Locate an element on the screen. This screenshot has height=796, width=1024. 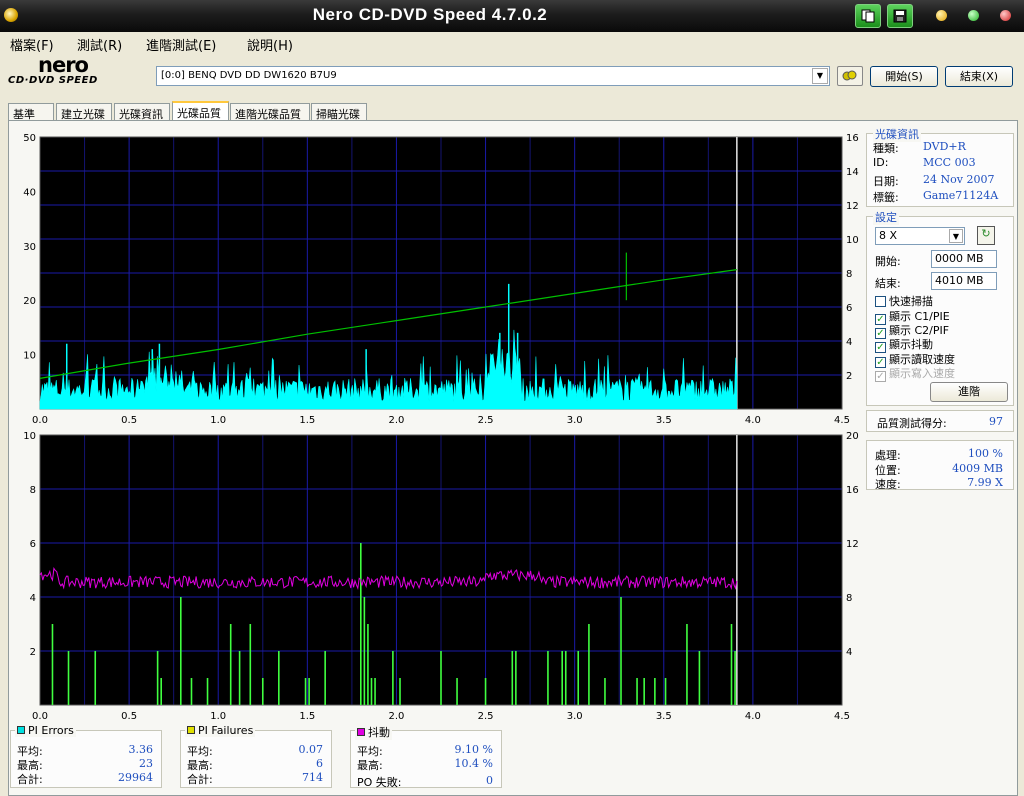
disc-type-value: DVD+R is located at coordinates (944, 146).